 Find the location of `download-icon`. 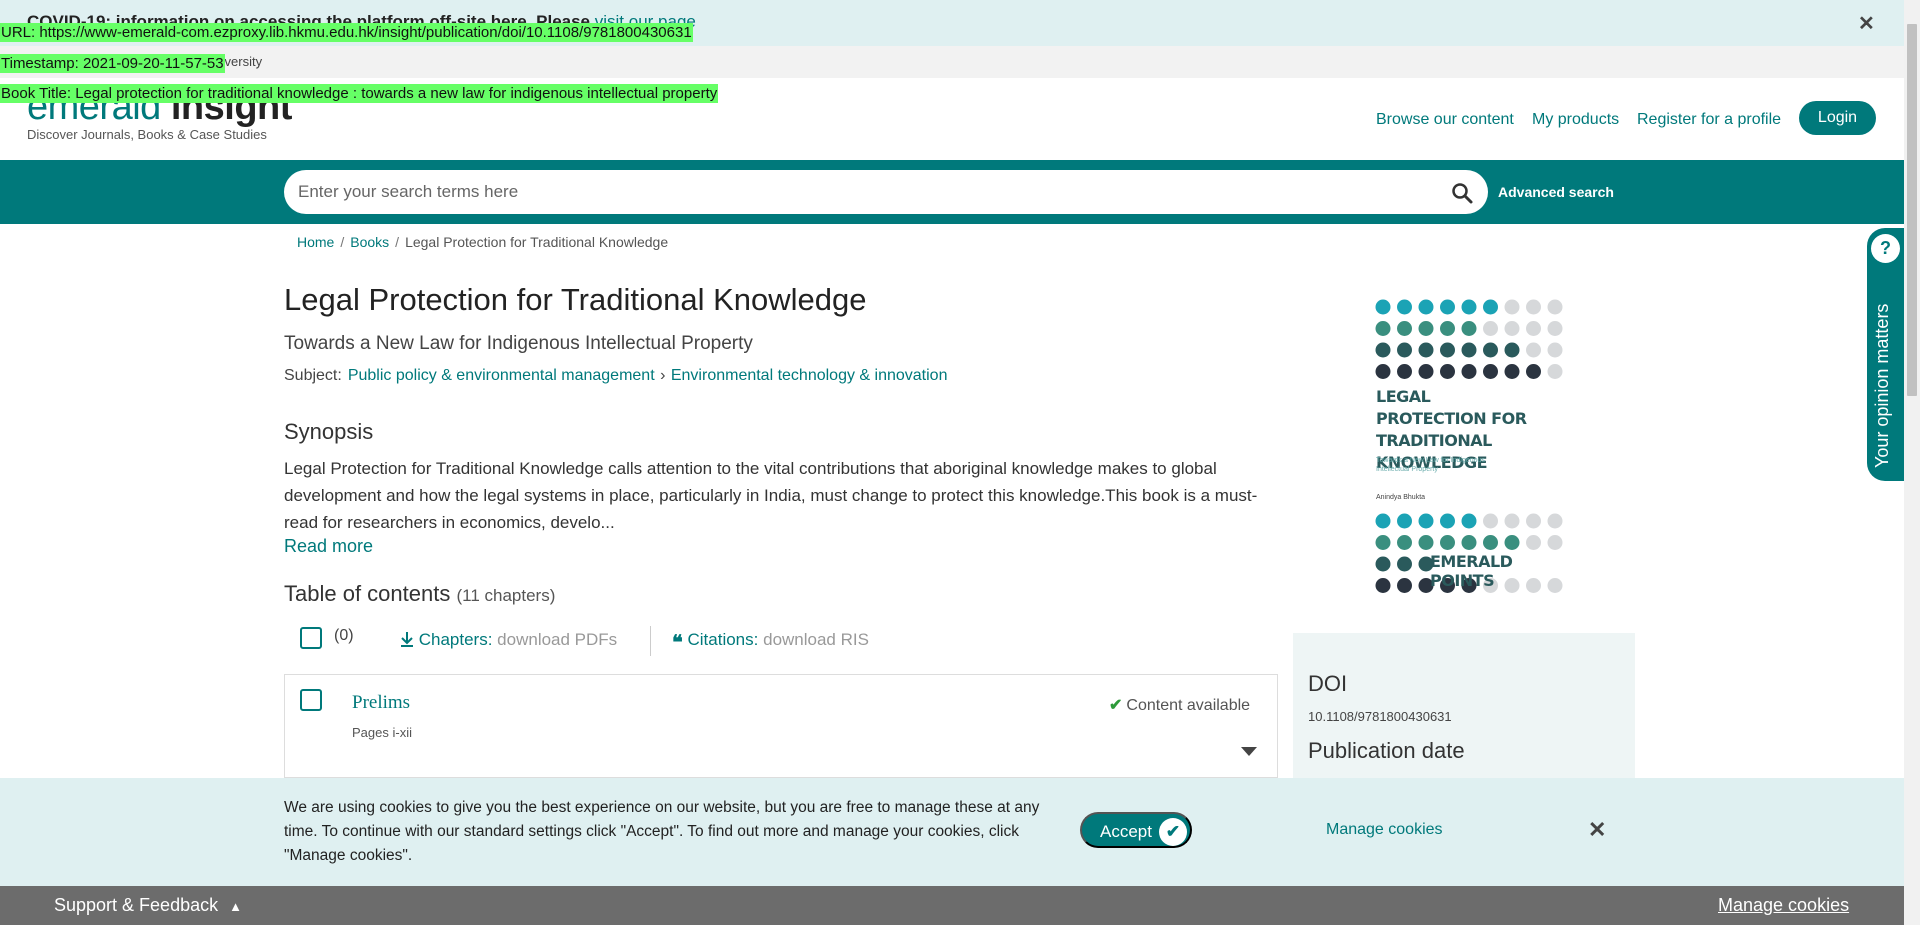

download-icon is located at coordinates (407, 639).